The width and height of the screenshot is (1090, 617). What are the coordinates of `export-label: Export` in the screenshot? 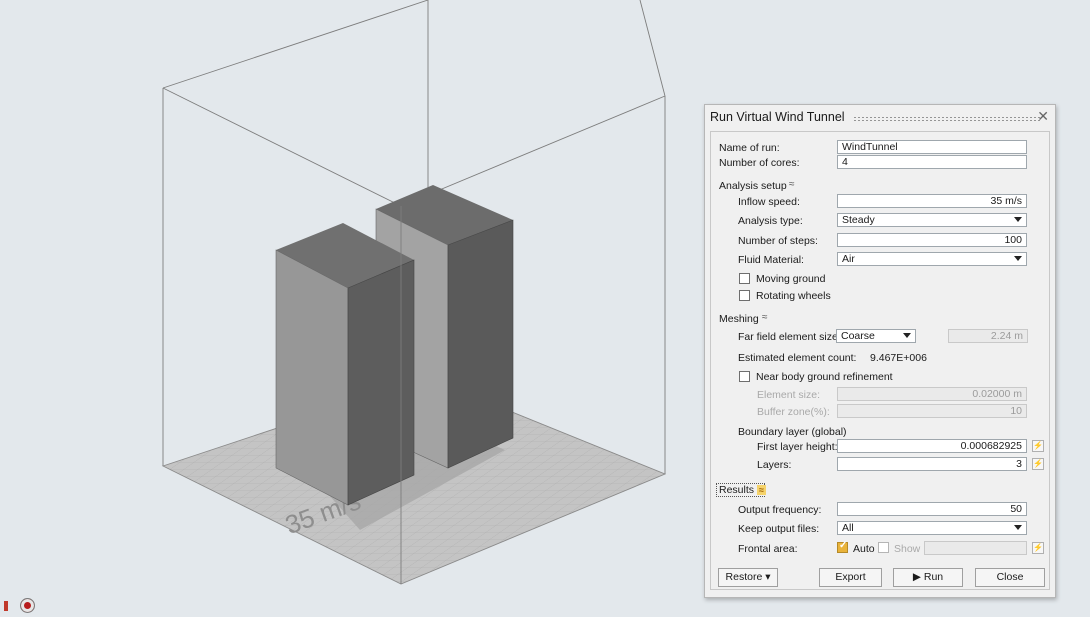 It's located at (850, 577).